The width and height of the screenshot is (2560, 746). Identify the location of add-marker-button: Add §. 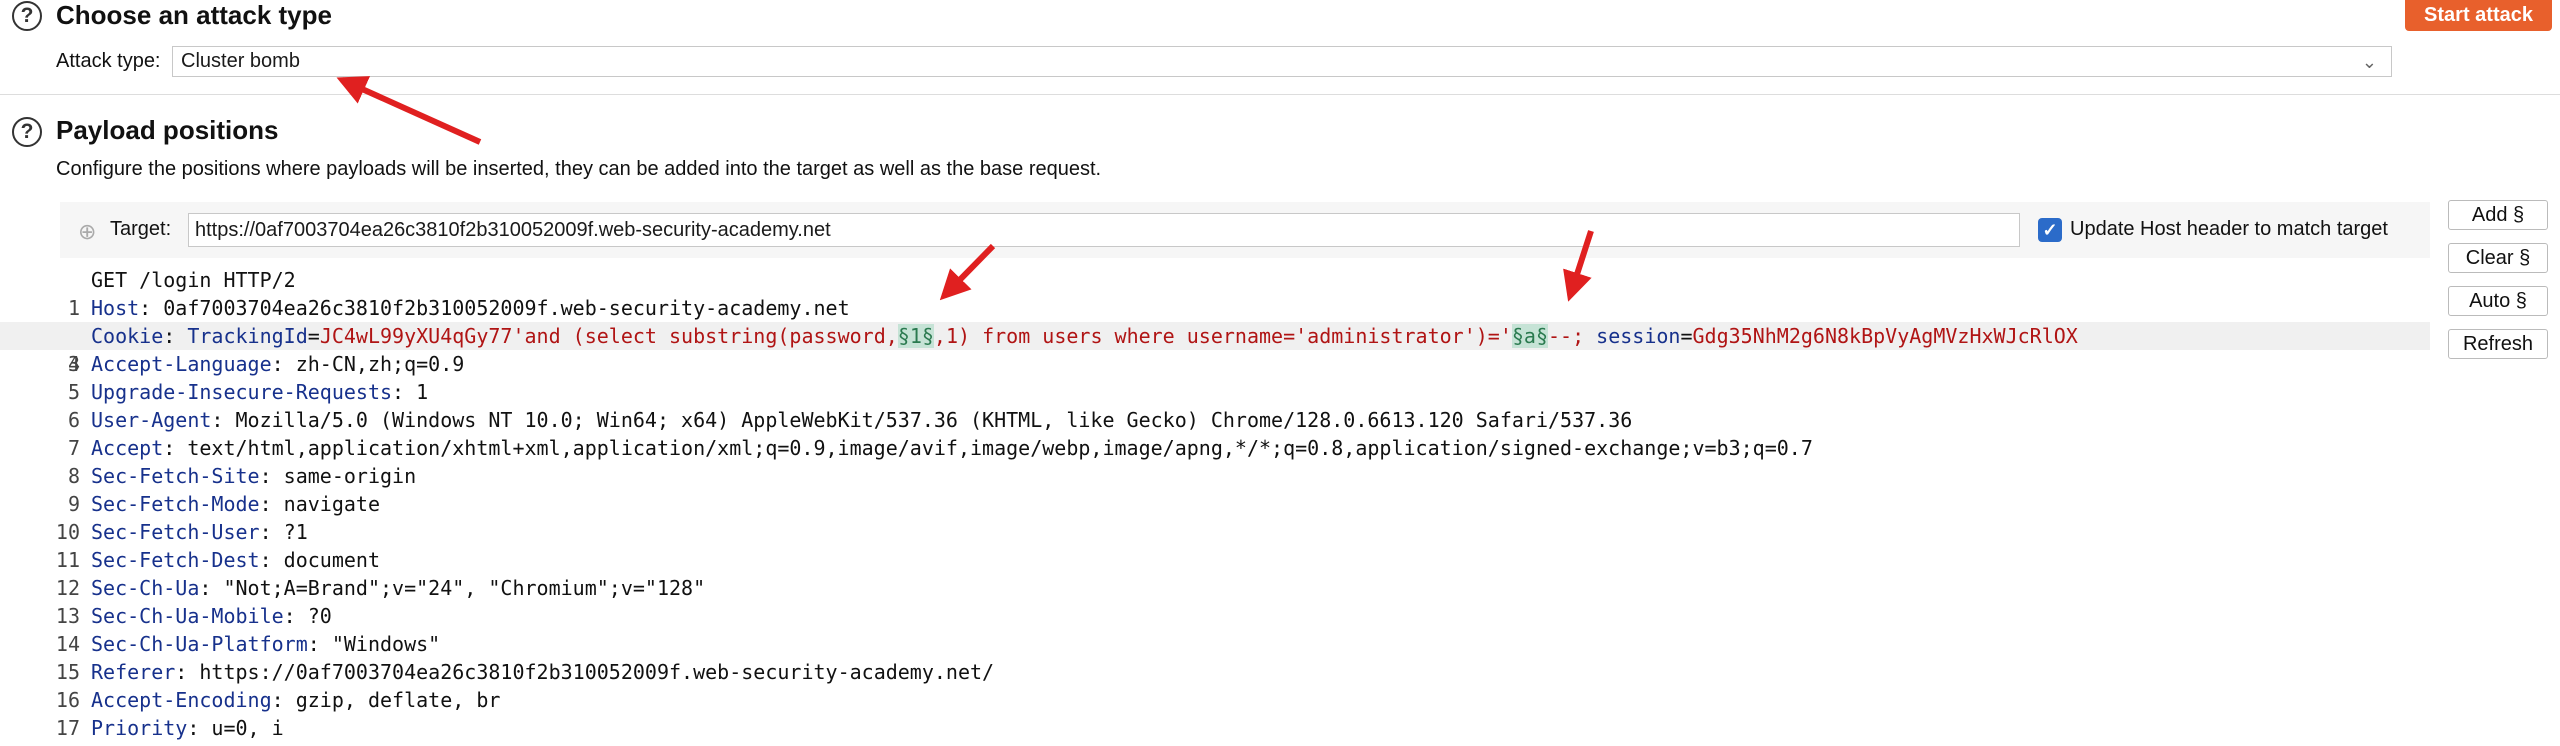
(2498, 215).